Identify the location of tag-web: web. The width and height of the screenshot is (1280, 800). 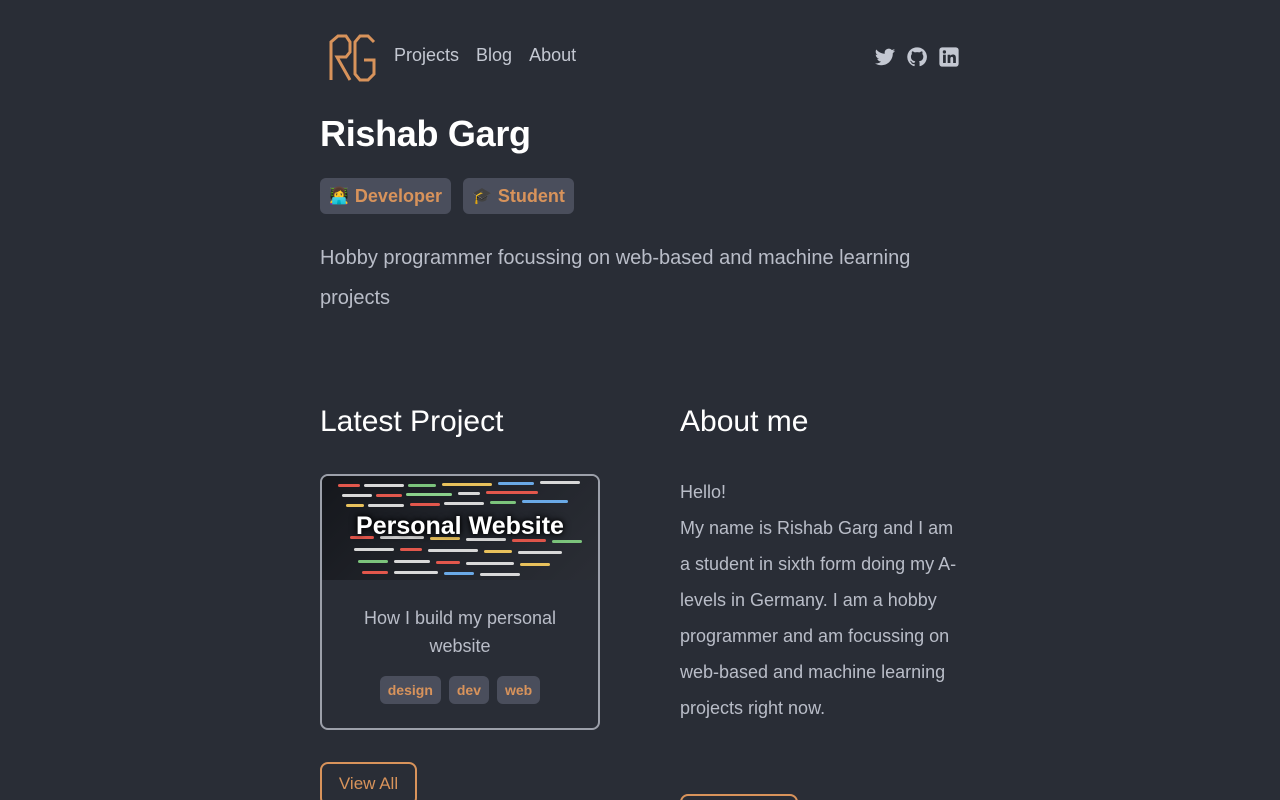
(519, 690).